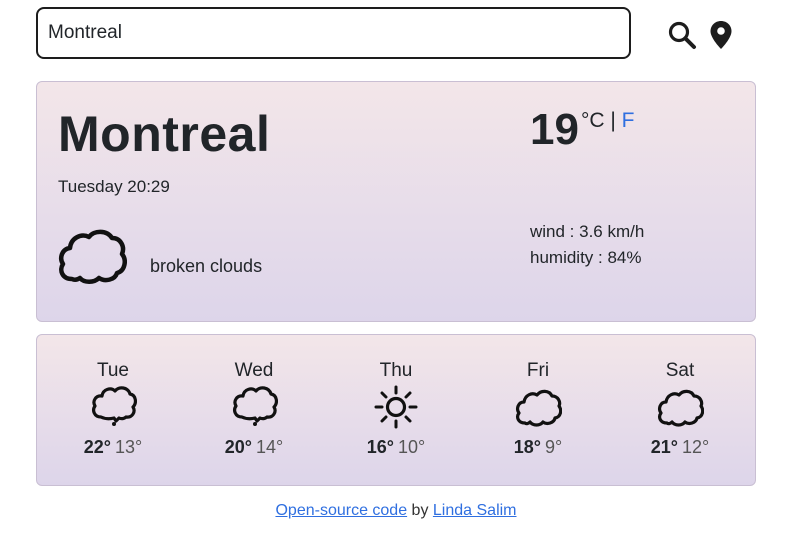 The width and height of the screenshot is (792, 536). What do you see at coordinates (554, 447) in the screenshot?
I see `forecast-min: 9°` at bounding box center [554, 447].